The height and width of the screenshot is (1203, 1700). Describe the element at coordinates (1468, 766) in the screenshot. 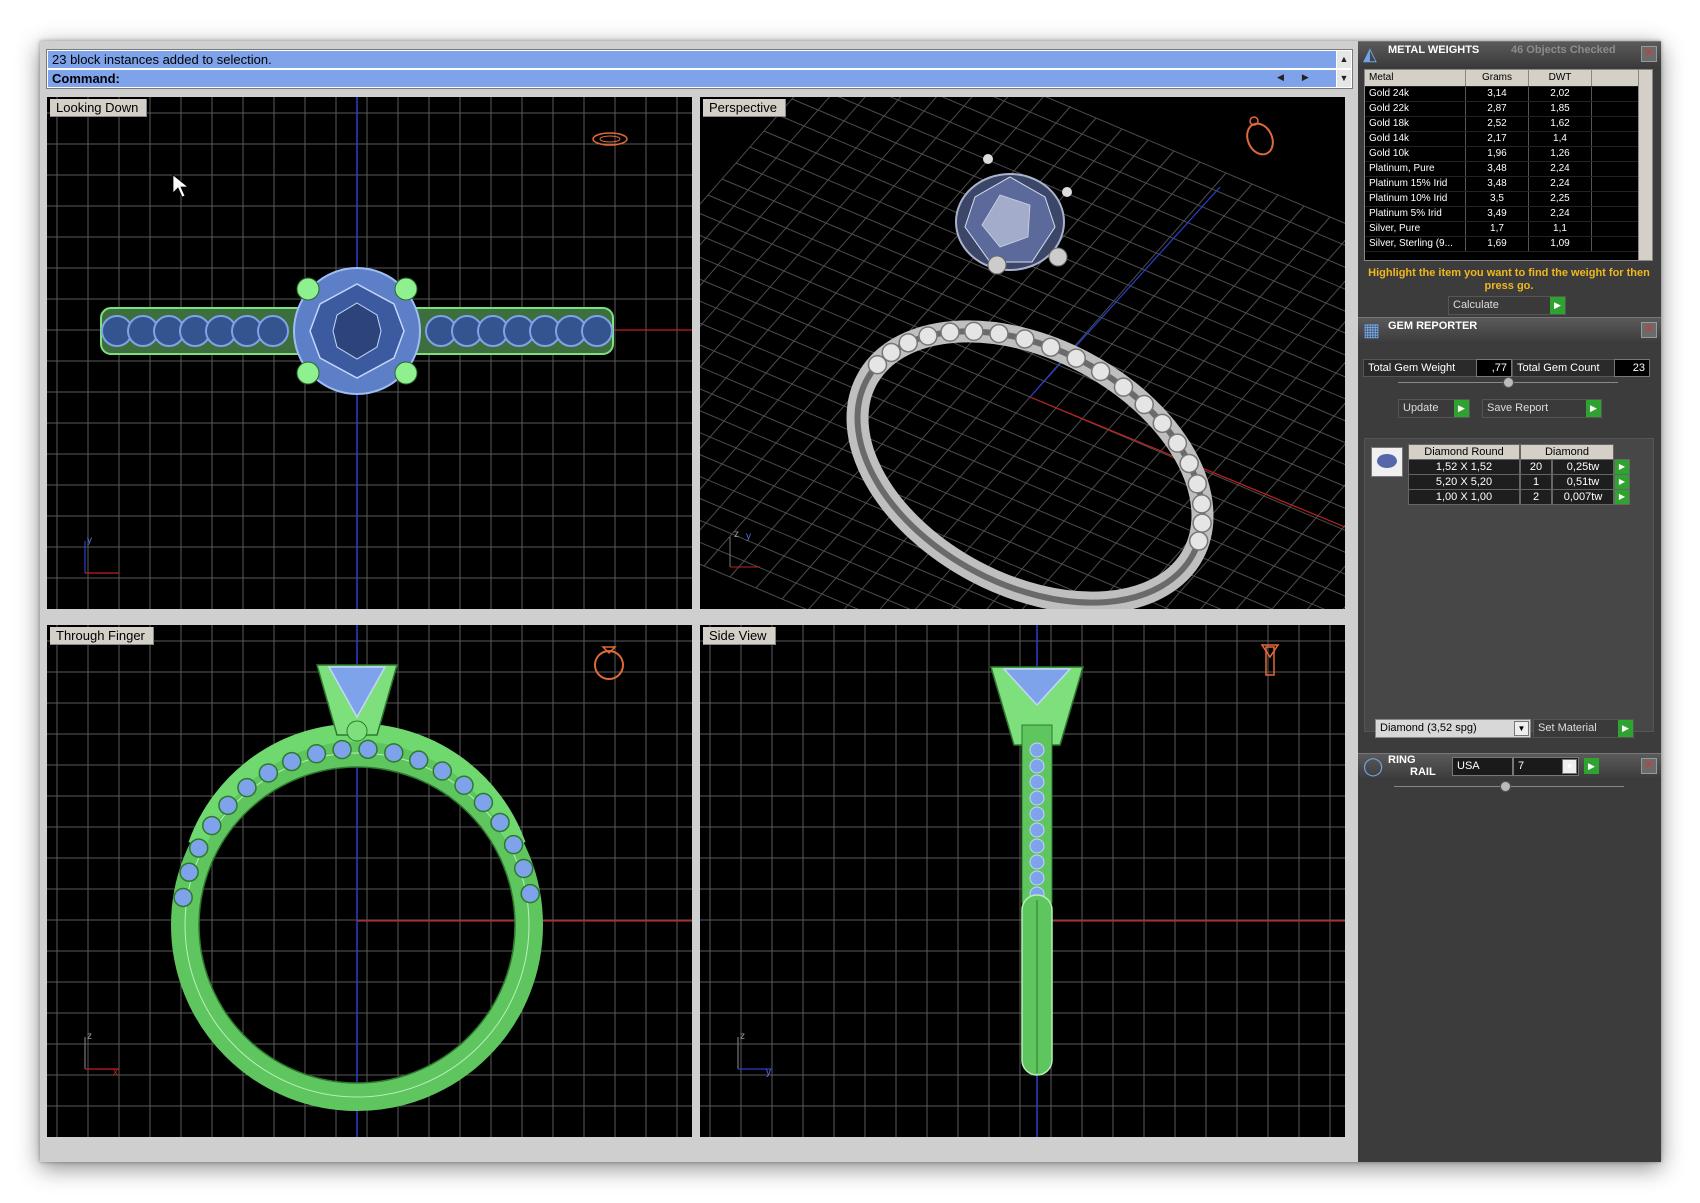

I see `ring-size-standard-value: USA` at that location.